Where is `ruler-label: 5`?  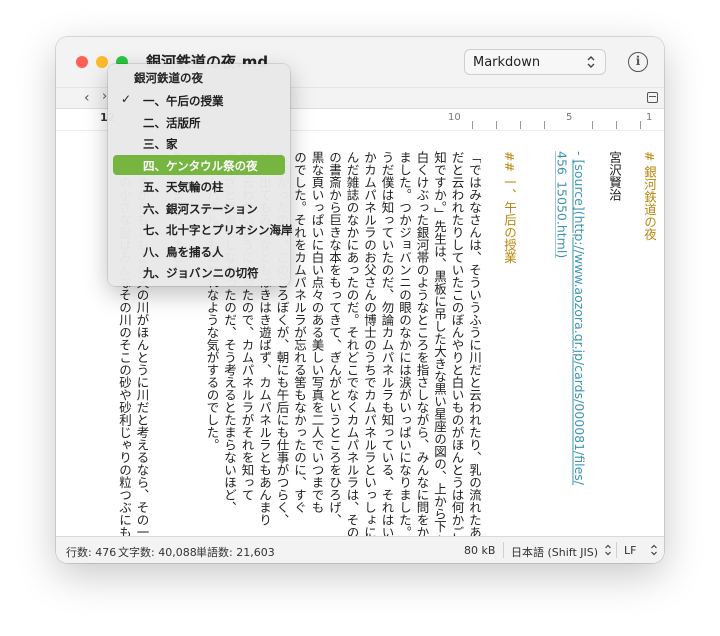
ruler-label: 5 is located at coordinates (569, 117).